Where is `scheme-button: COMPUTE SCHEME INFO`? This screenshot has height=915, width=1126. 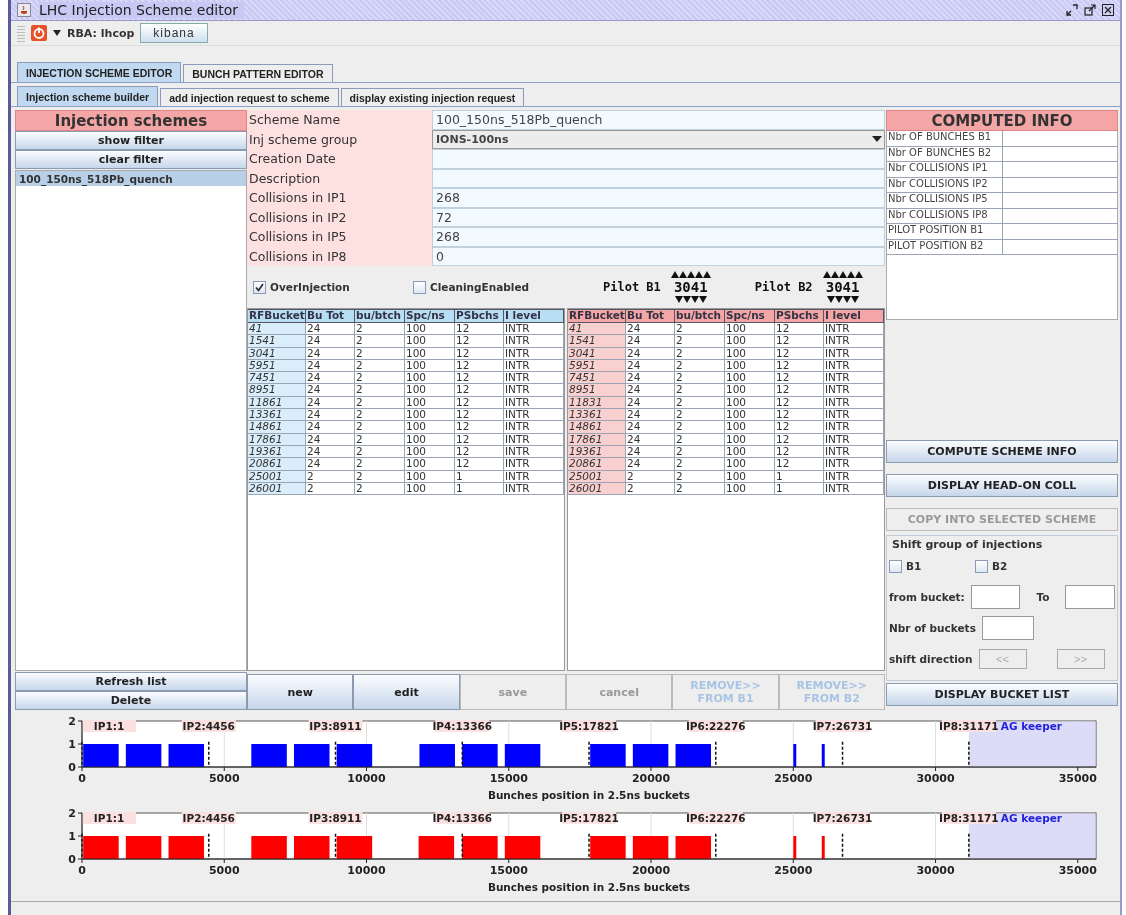
scheme-button: COMPUTE SCHEME INFO is located at coordinates (1002, 451).